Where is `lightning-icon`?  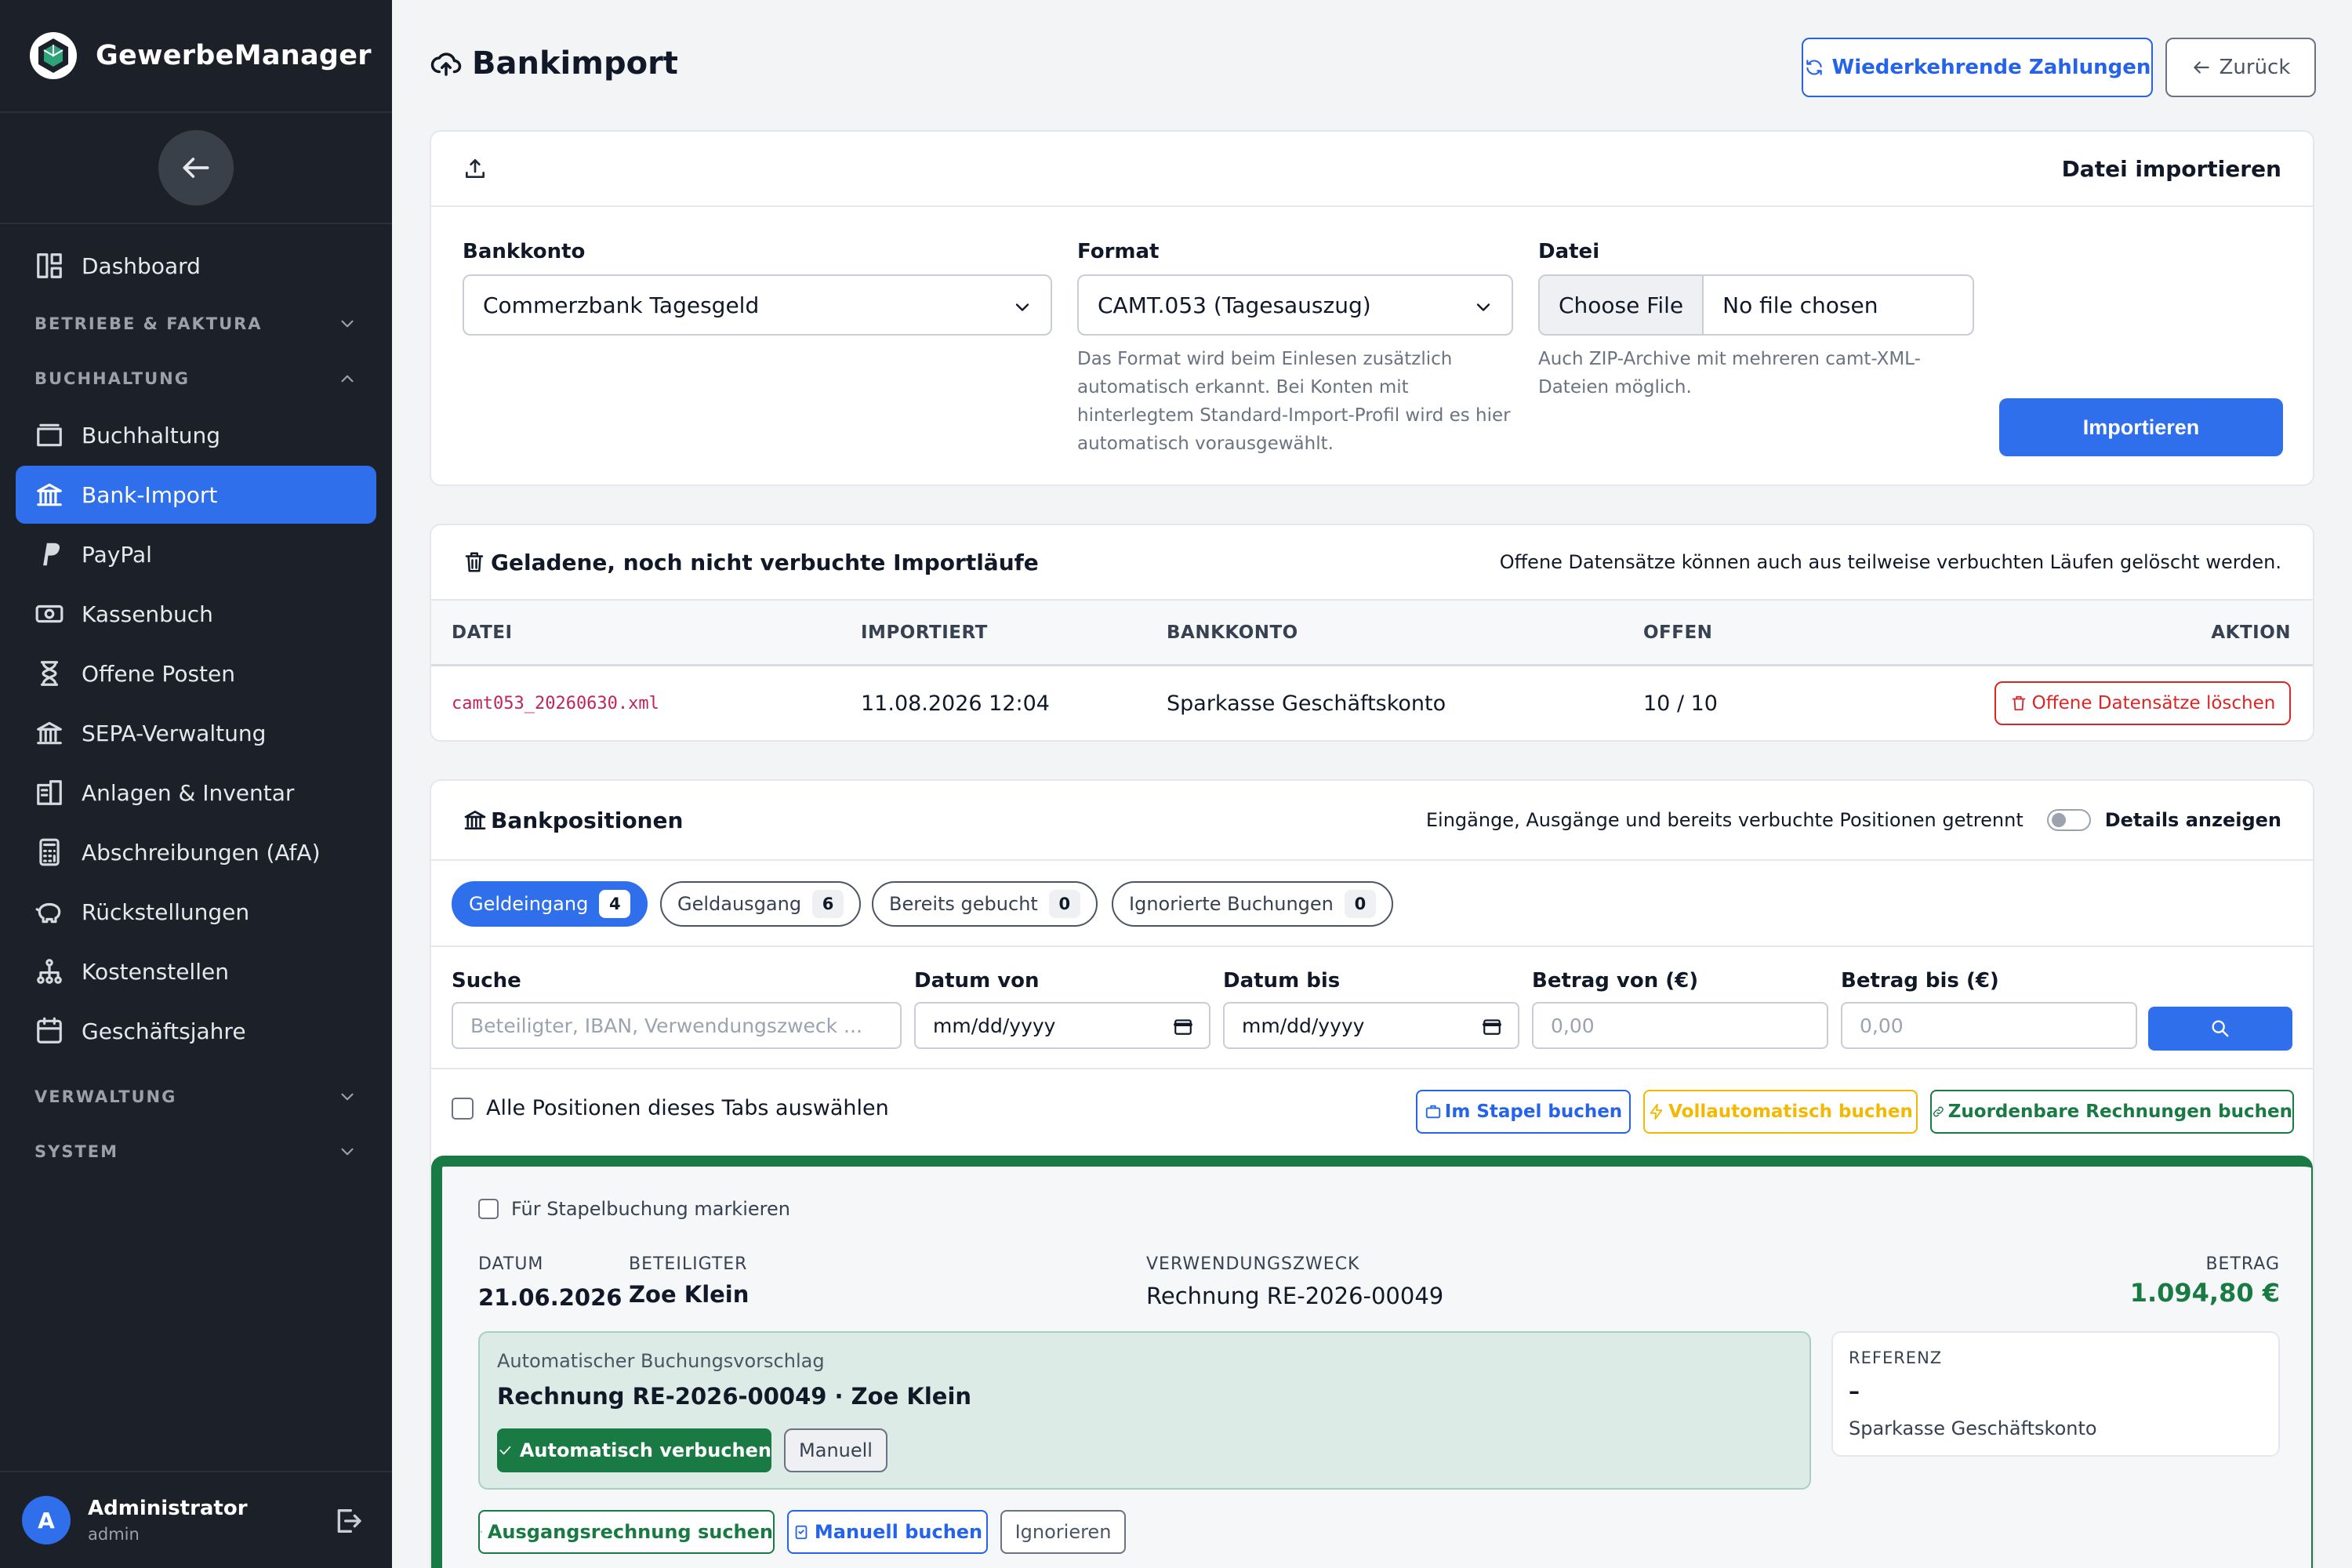
lightning-icon is located at coordinates (1657, 1111).